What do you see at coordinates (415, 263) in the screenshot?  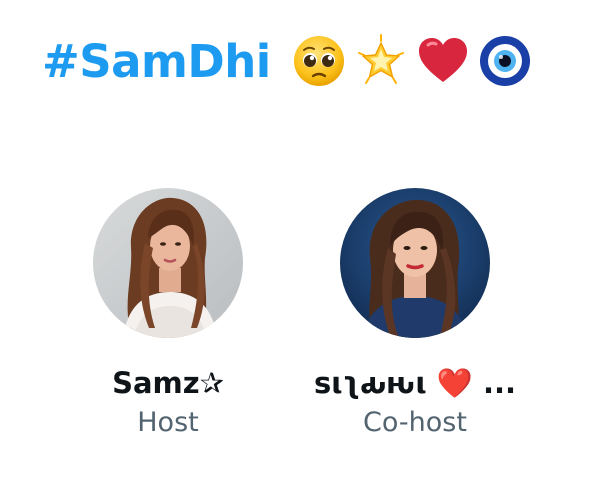 I see `cohost-avatar` at bounding box center [415, 263].